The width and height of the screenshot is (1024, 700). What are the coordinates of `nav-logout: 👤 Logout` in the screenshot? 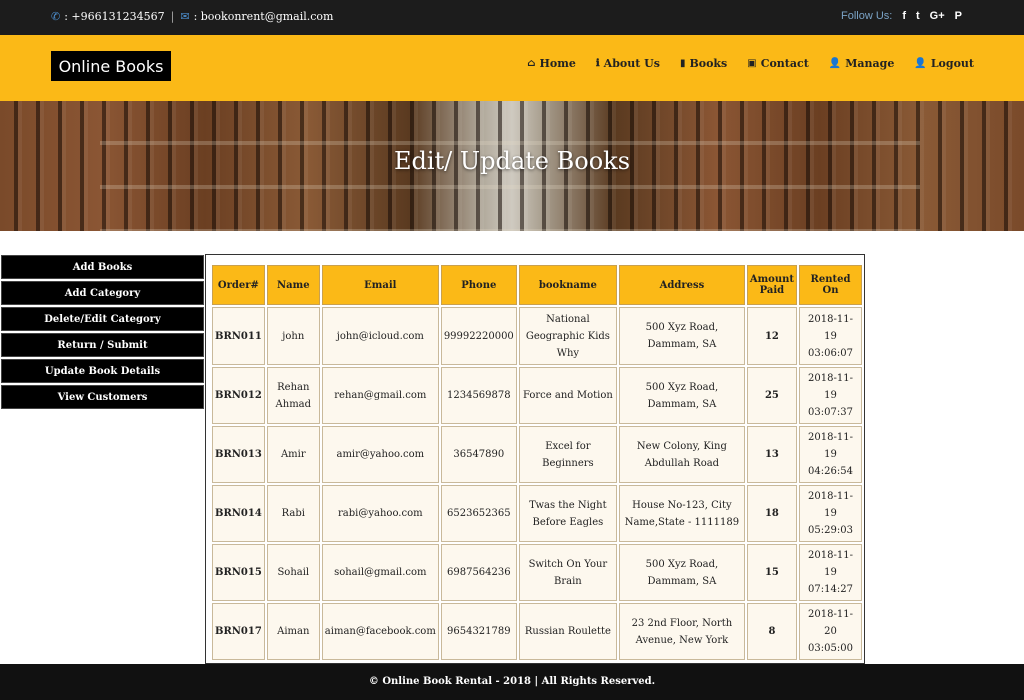 It's located at (944, 63).